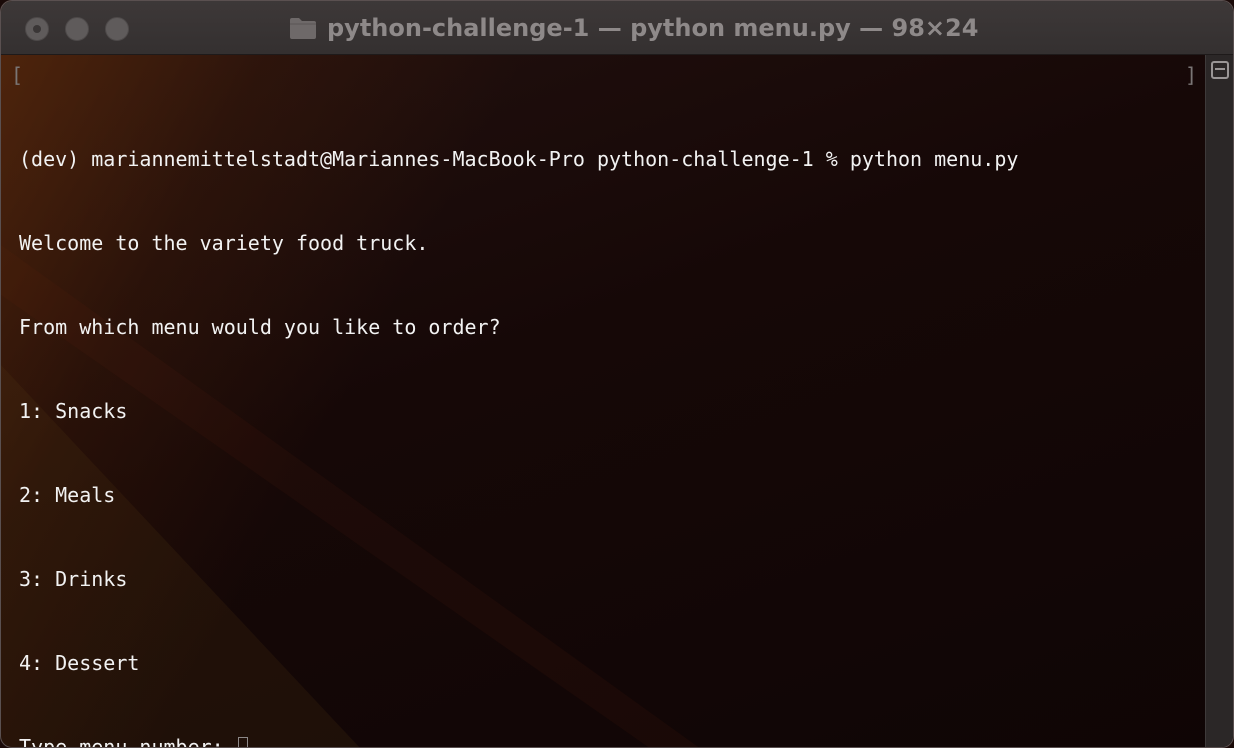 The width and height of the screenshot is (1234, 748). What do you see at coordinates (1220, 70) in the screenshot?
I see `split-pane-icon` at bounding box center [1220, 70].